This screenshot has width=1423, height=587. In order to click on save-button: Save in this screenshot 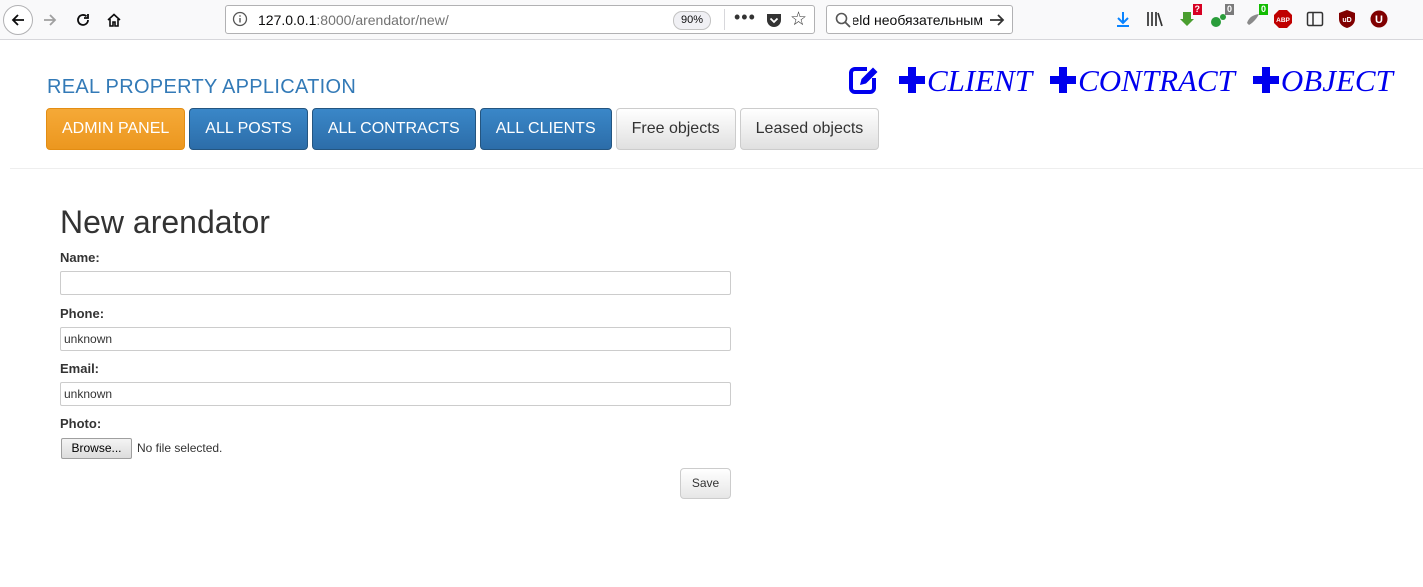, I will do `click(705, 483)`.